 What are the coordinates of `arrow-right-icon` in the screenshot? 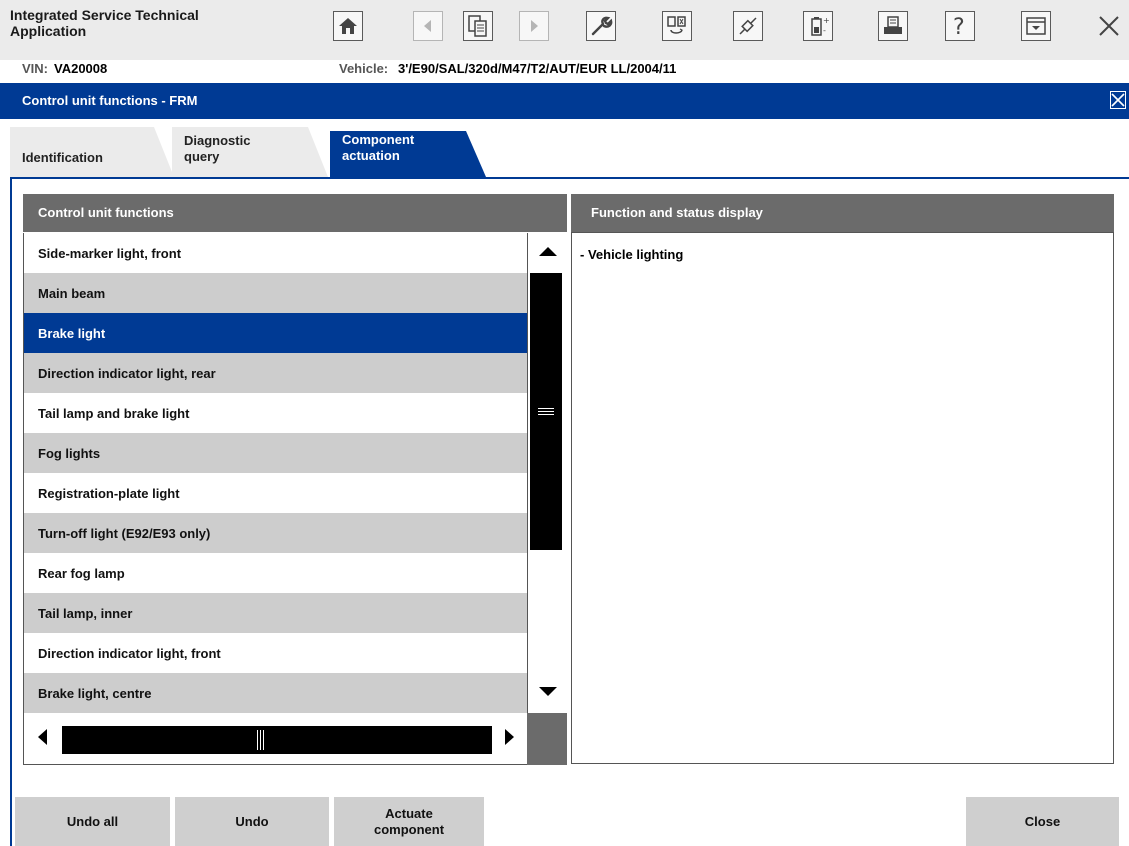 It's located at (510, 739).